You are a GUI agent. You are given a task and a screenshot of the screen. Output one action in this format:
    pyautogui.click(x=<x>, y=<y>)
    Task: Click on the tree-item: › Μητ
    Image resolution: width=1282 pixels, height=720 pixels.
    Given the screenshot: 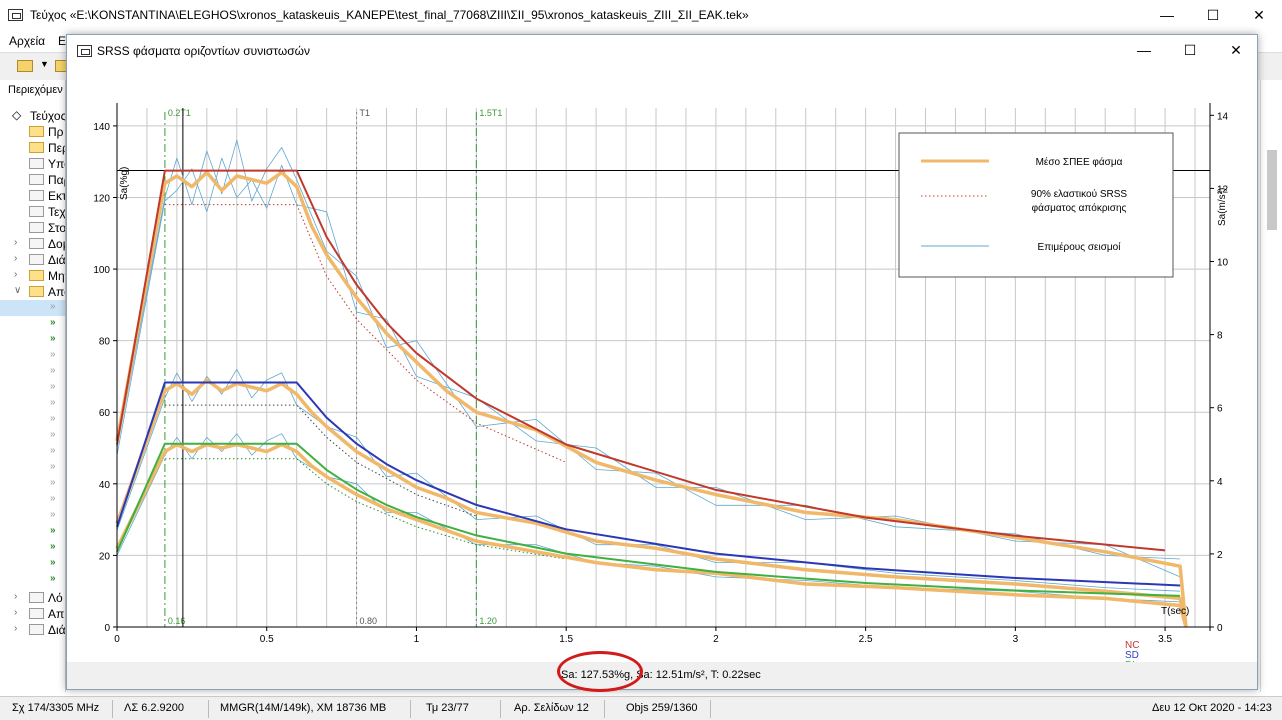 What is the action you would take?
    pyautogui.click(x=32, y=276)
    